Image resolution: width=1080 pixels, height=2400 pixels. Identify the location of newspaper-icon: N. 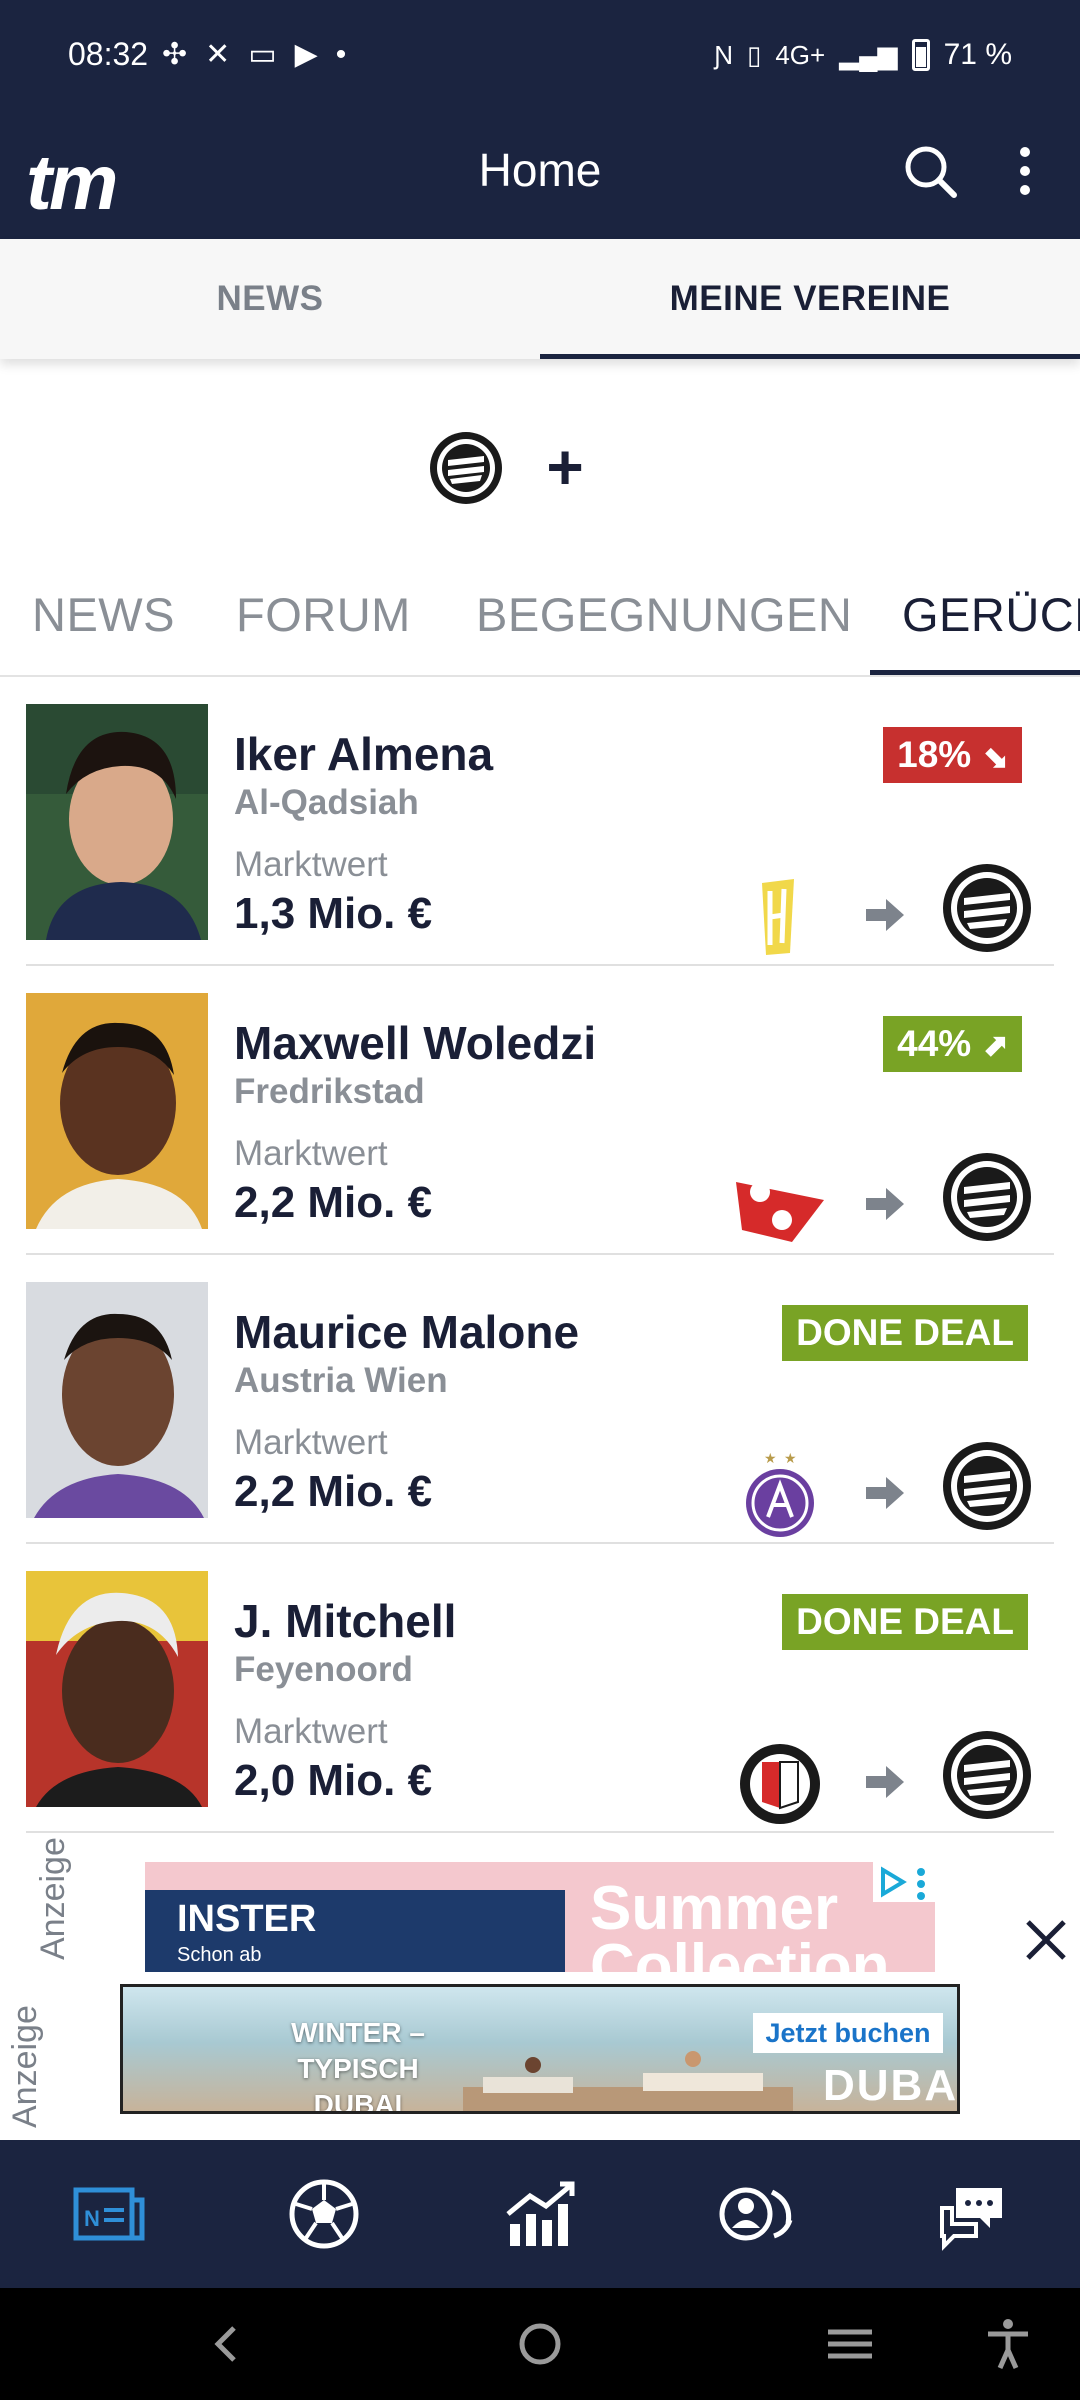
(109, 2214).